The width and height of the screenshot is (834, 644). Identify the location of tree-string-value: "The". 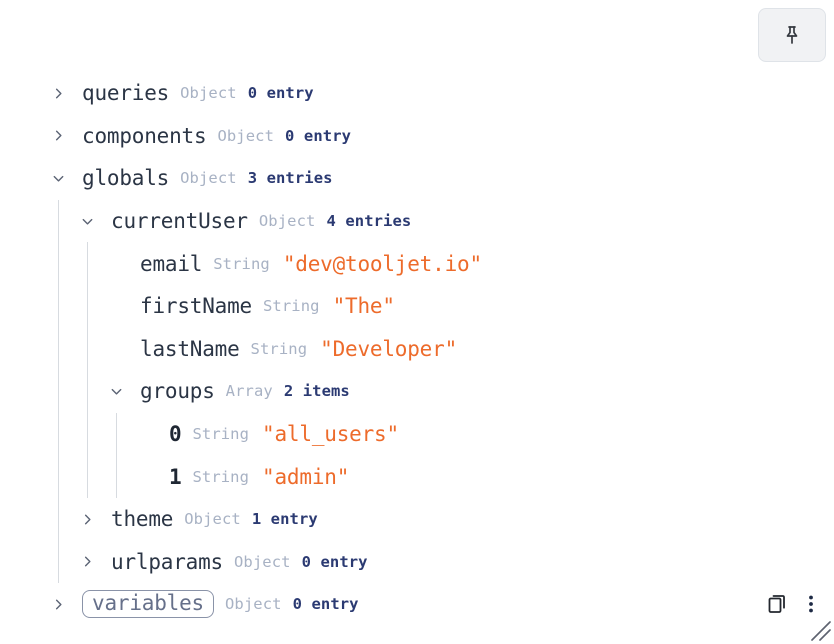
(363, 306).